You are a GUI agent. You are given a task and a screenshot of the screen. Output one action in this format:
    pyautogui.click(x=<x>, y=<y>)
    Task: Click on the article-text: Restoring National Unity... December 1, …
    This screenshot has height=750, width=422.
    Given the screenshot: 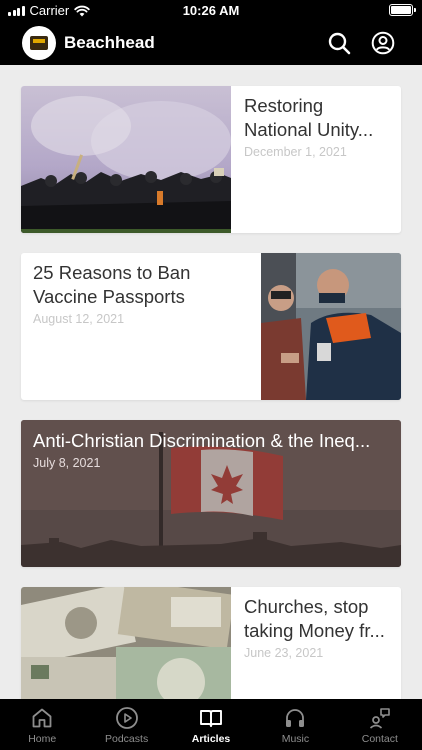 What is the action you would take?
    pyautogui.click(x=319, y=126)
    